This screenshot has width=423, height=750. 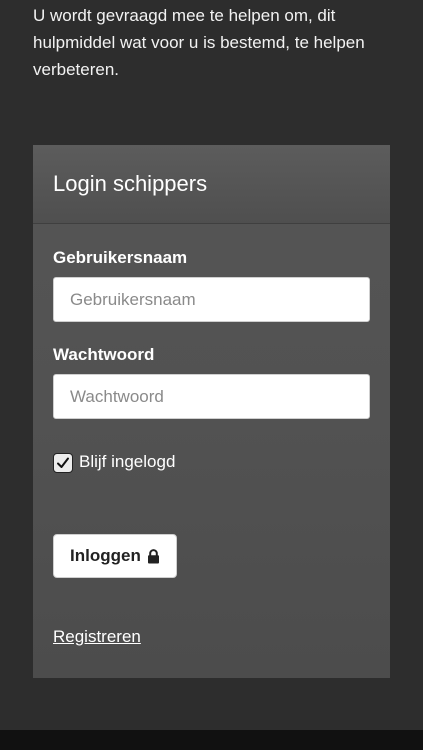 I want to click on remember-checkbox, so click(x=63, y=463).